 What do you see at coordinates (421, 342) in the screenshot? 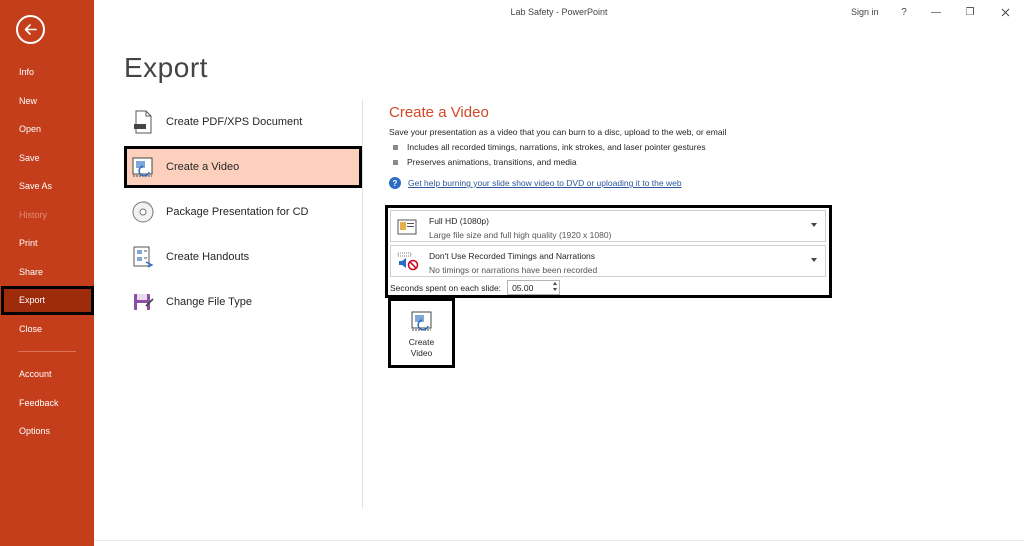
I see `create-video-label-line1: Create` at bounding box center [421, 342].